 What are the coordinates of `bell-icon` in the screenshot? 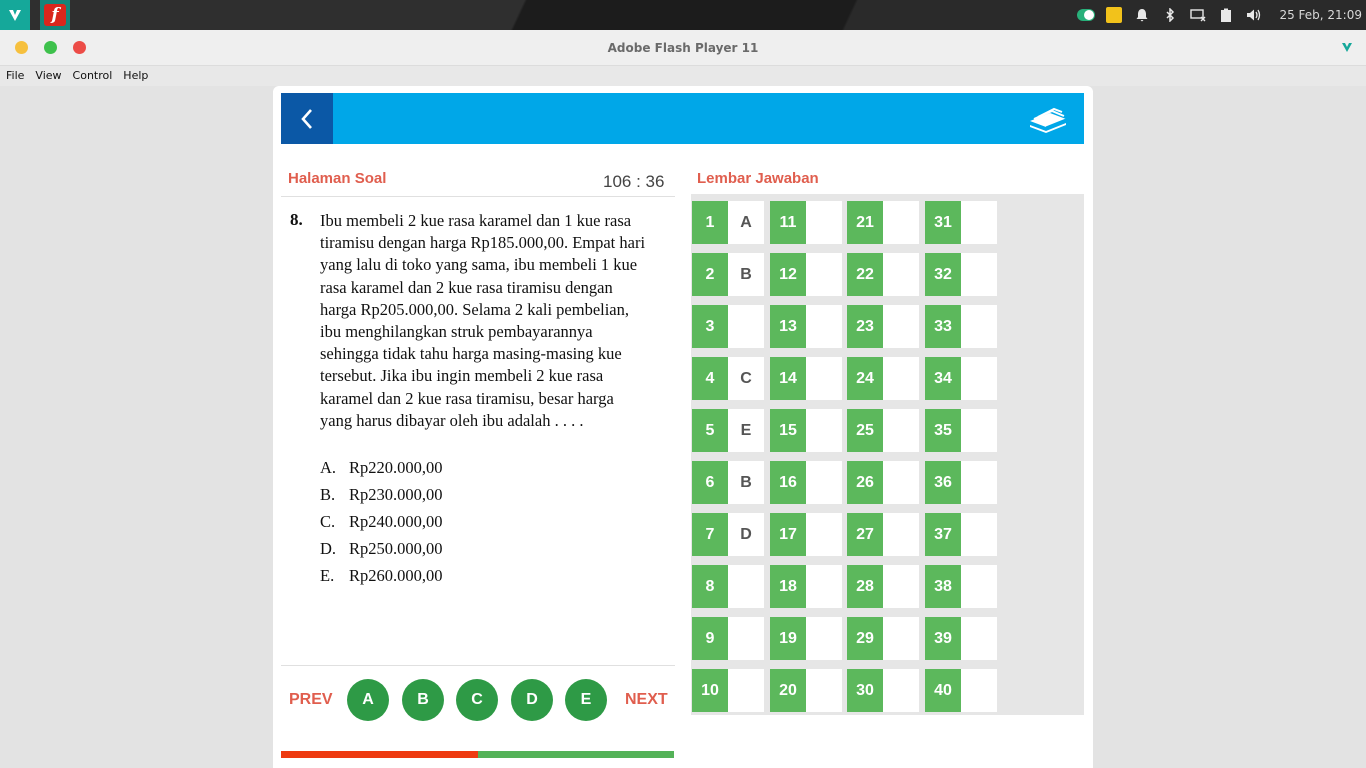 It's located at (1142, 15).